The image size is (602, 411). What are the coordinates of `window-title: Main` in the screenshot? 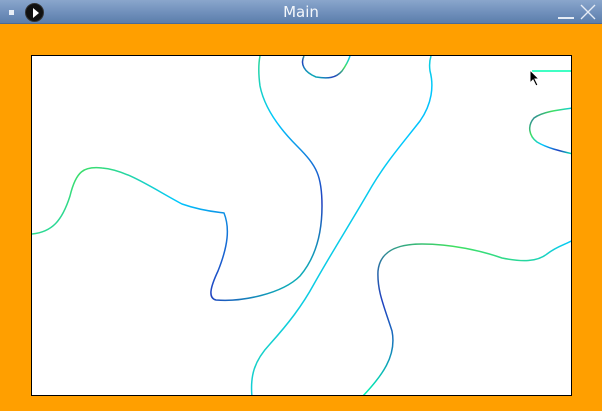 It's located at (301, 12).